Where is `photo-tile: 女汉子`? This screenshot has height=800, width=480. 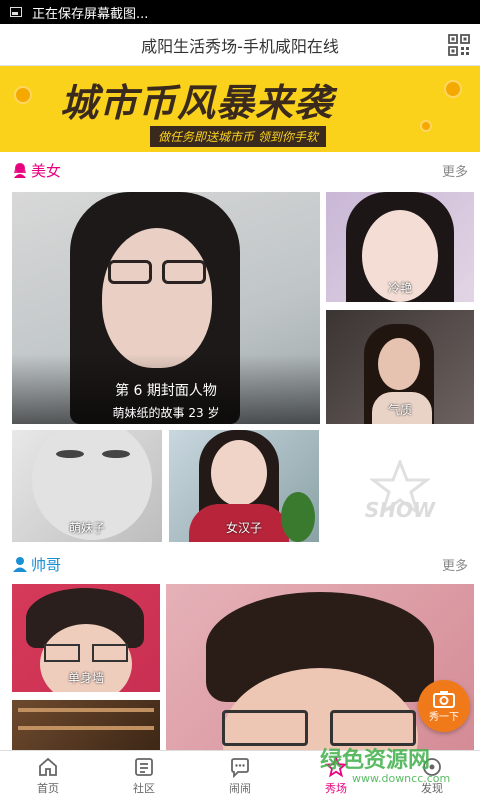 photo-tile: 女汉子 is located at coordinates (244, 486).